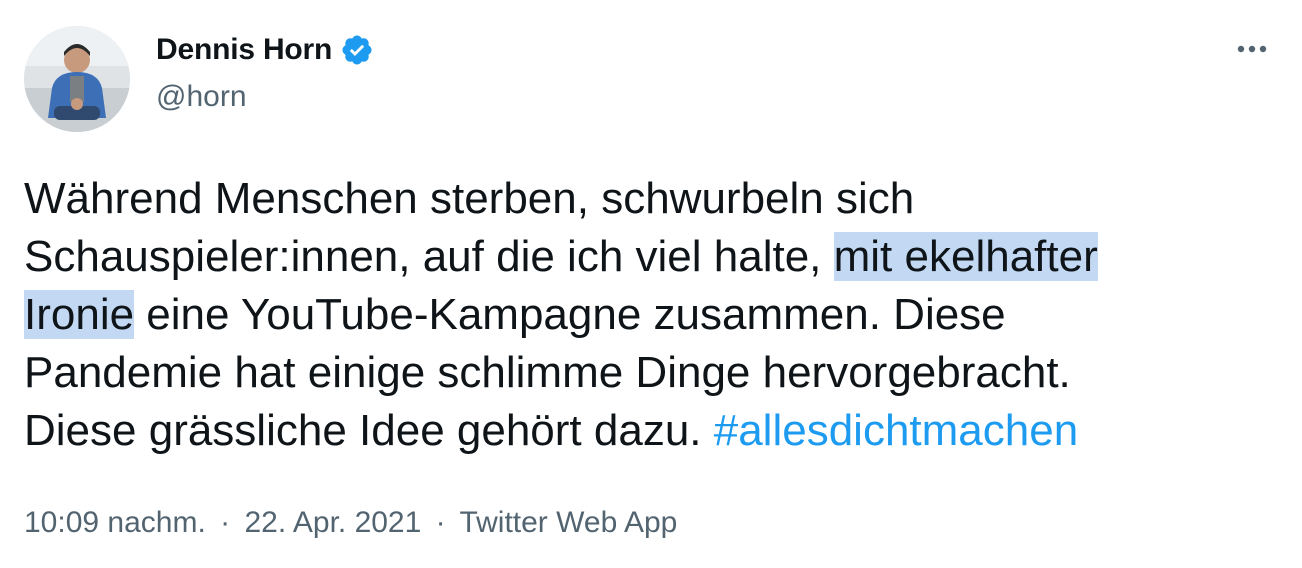 The height and width of the screenshot is (568, 1302). Describe the element at coordinates (568, 522) in the screenshot. I see `tweet-source: Twitter Web App` at that location.